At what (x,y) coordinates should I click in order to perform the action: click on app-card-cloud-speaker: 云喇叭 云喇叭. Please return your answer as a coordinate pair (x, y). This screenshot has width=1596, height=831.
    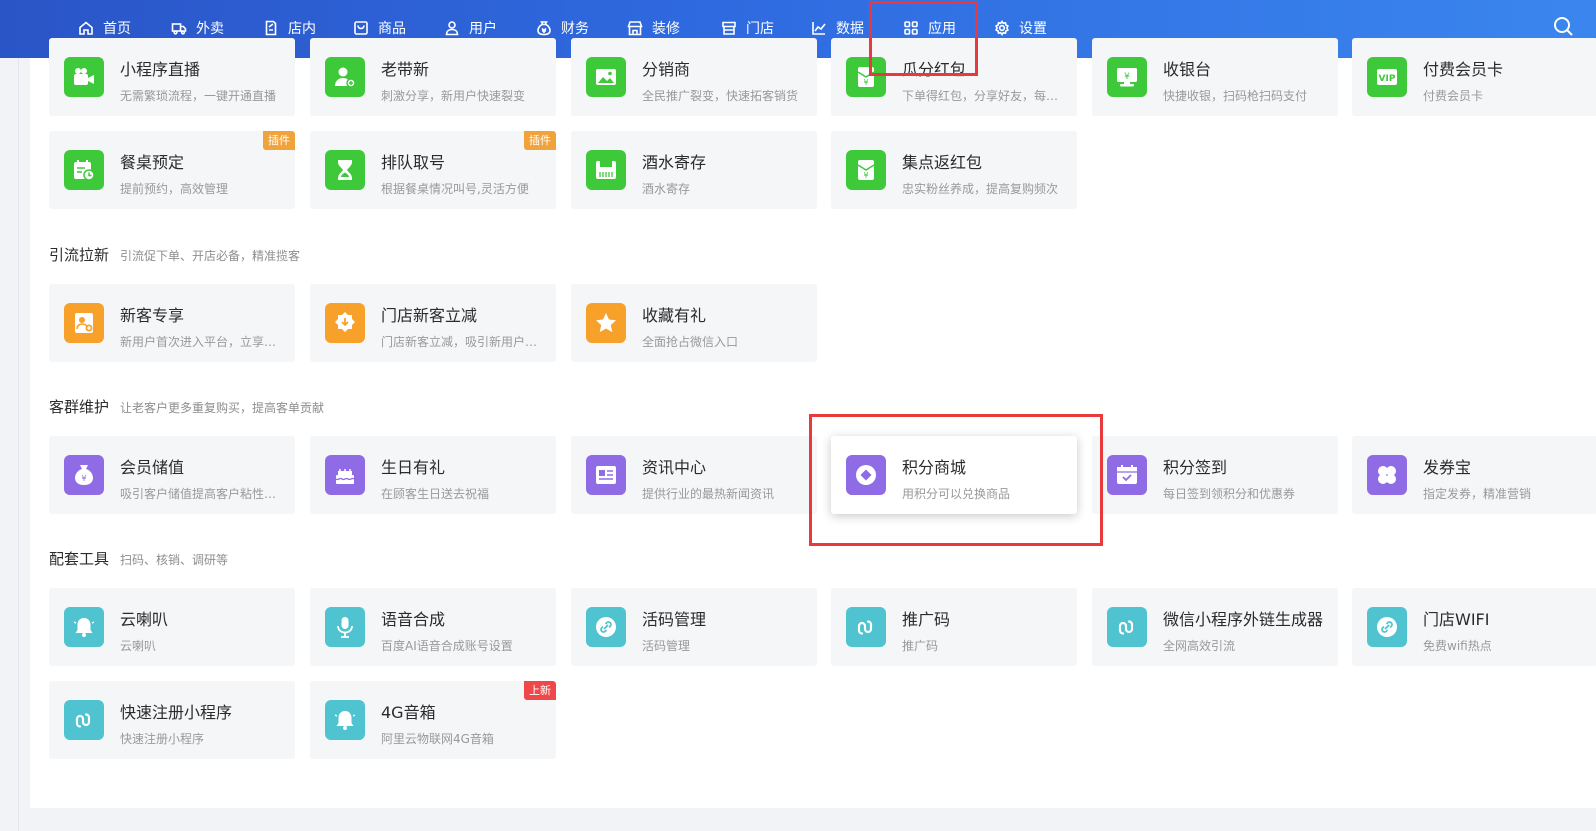
    Looking at the image, I should click on (172, 627).